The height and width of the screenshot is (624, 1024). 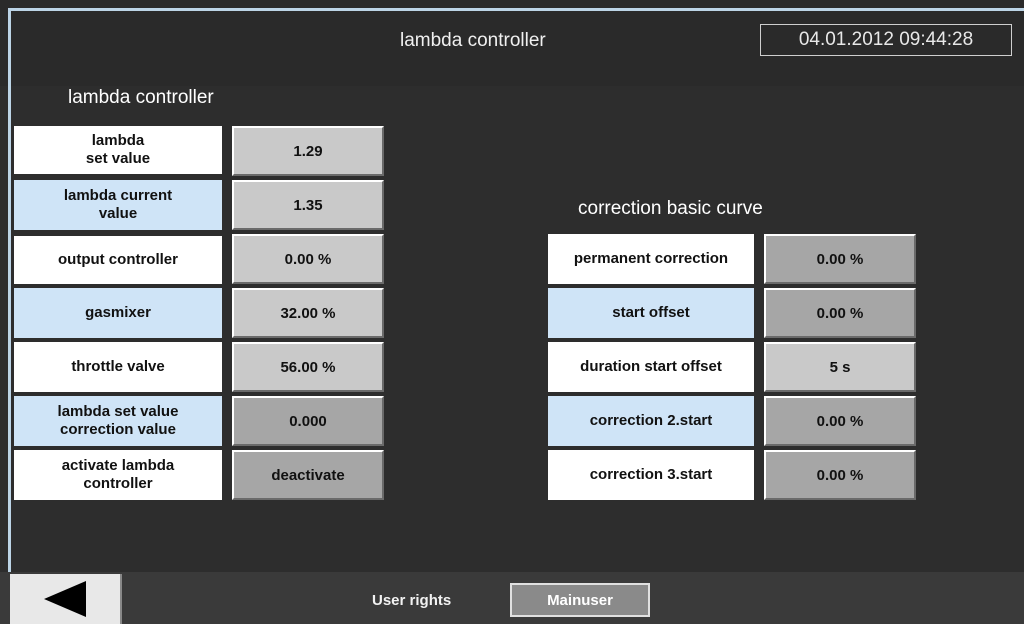 What do you see at coordinates (118, 150) in the screenshot?
I see `label-lambda-set-value: lambda set value` at bounding box center [118, 150].